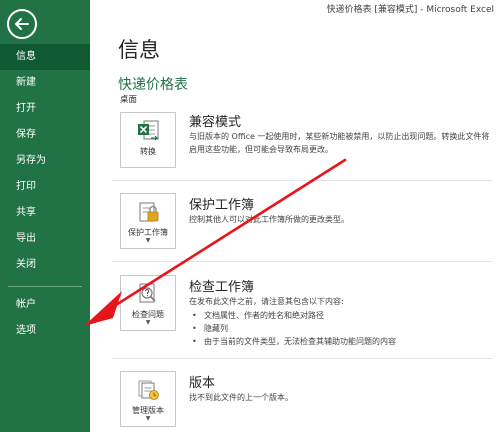 This screenshot has width=500, height=432. What do you see at coordinates (45, 239) in the screenshot?
I see `nav-item-export: 导出` at bounding box center [45, 239].